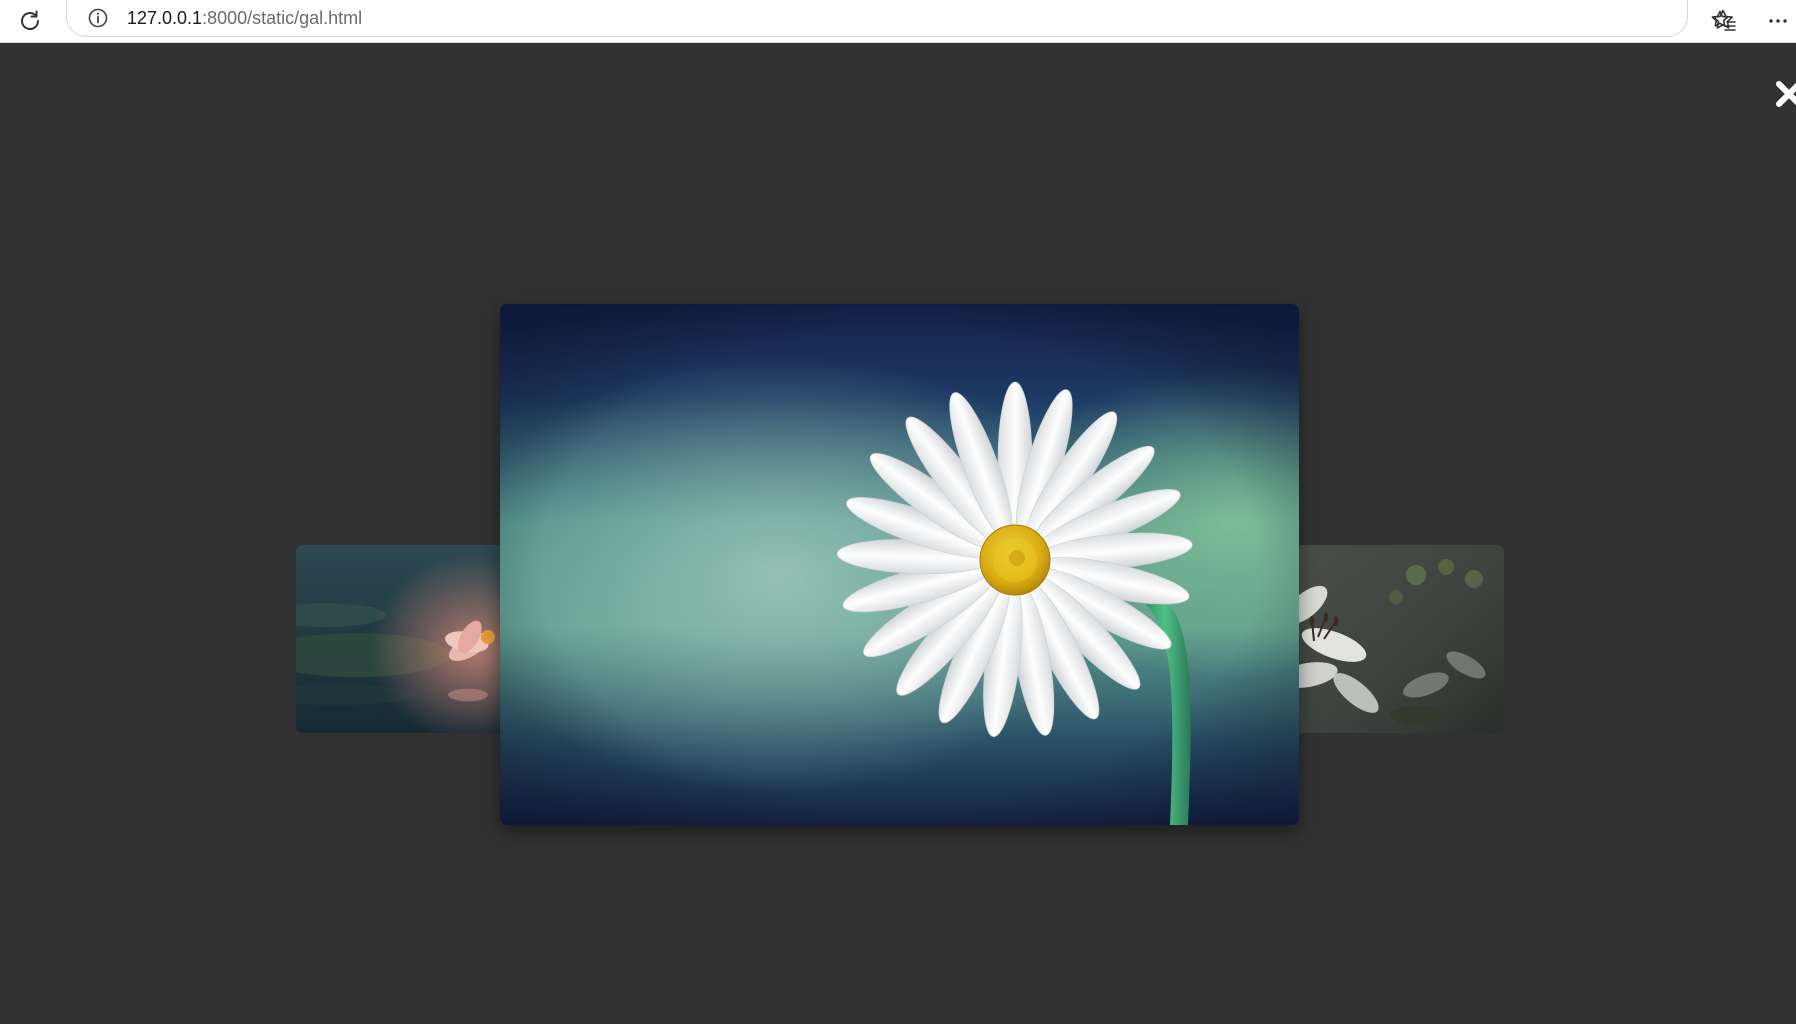 The height and width of the screenshot is (1024, 1796). What do you see at coordinates (1778, 21) in the screenshot?
I see `more-icon` at bounding box center [1778, 21].